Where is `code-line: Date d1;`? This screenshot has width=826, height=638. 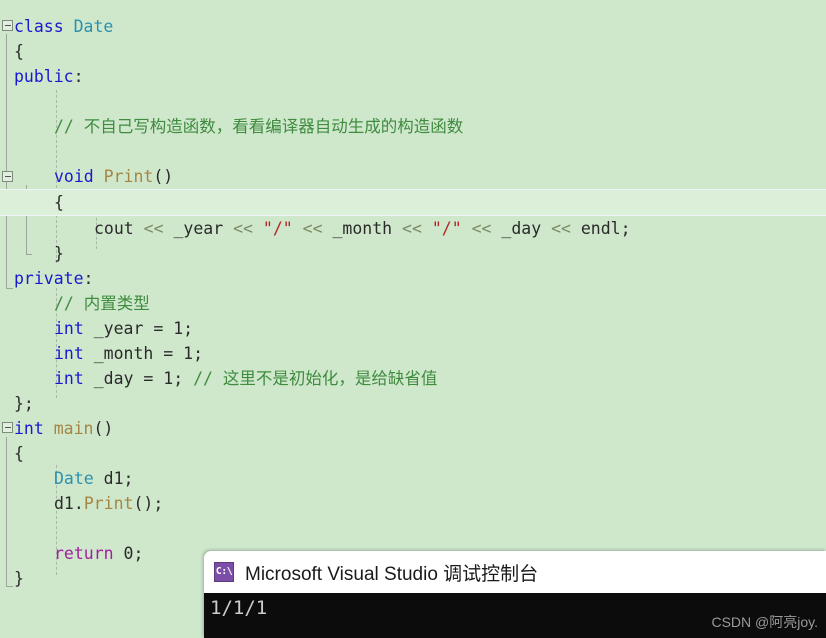
code-line: Date d1; is located at coordinates (413, 478).